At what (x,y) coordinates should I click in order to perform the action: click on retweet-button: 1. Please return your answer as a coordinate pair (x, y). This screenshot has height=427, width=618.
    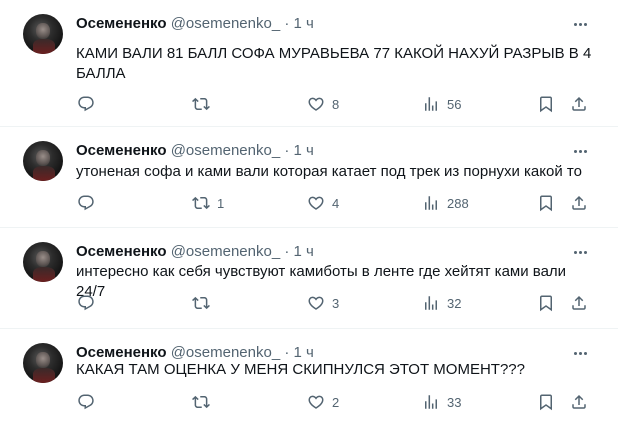
    Looking at the image, I should click on (208, 203).